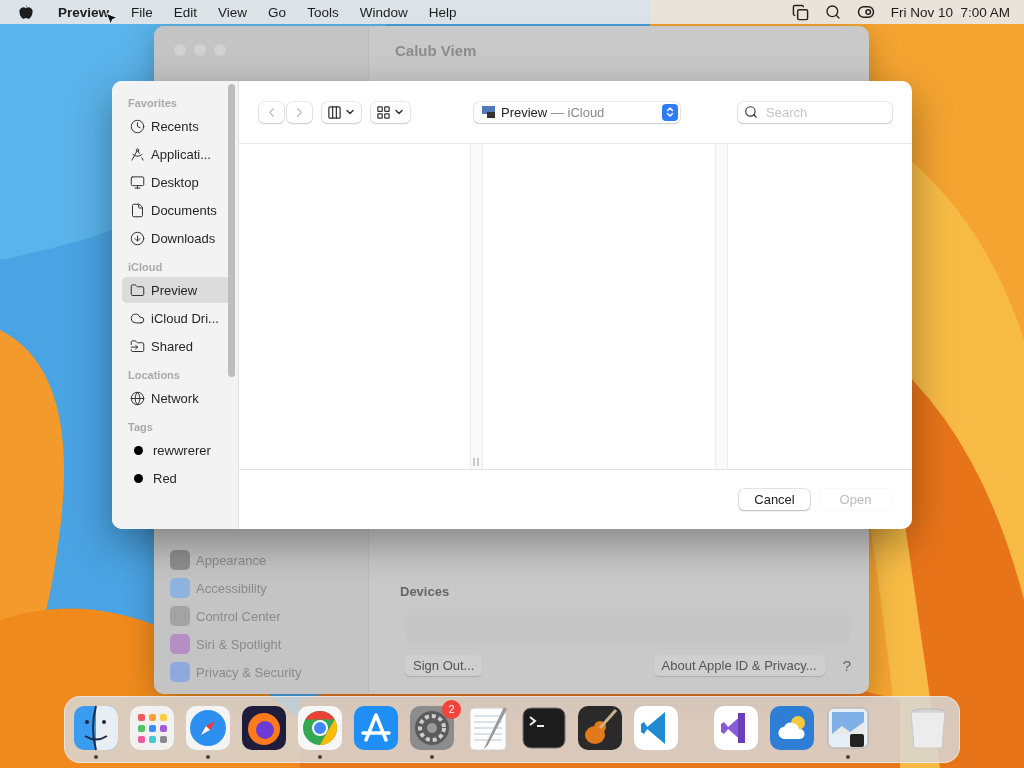  Describe the element at coordinates (183, 238) in the screenshot. I see `sidebar-item: Downloads` at that location.